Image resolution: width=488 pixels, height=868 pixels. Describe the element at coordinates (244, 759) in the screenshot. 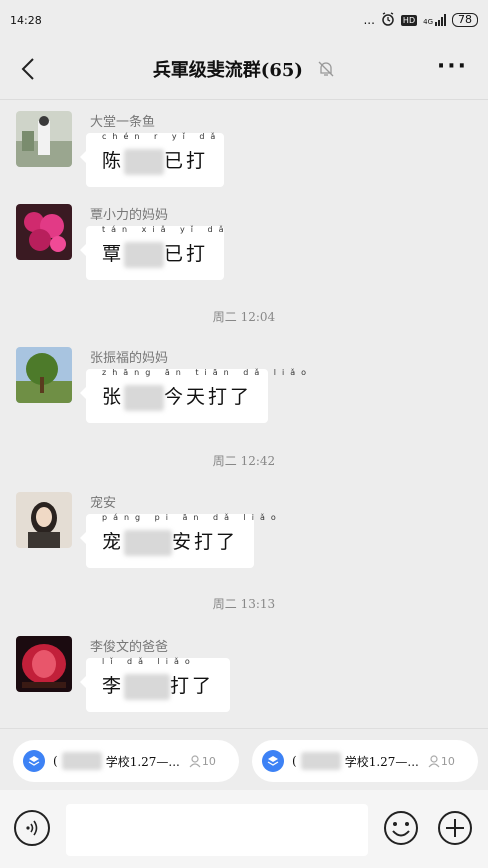

I see `mini-program-bar: ( 学校1.27—... 10 ( 学校1.27—... 10` at that location.